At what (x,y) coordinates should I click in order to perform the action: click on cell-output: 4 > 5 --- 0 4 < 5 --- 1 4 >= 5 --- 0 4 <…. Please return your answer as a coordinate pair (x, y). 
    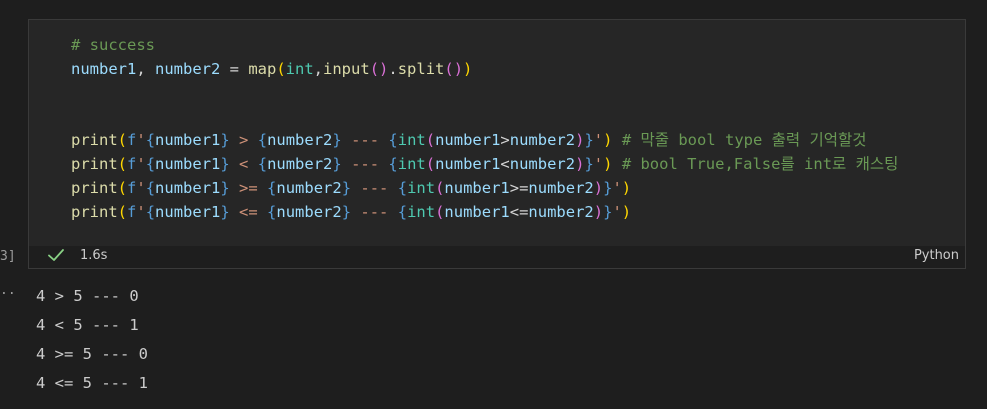
    Looking at the image, I should click on (92, 340).